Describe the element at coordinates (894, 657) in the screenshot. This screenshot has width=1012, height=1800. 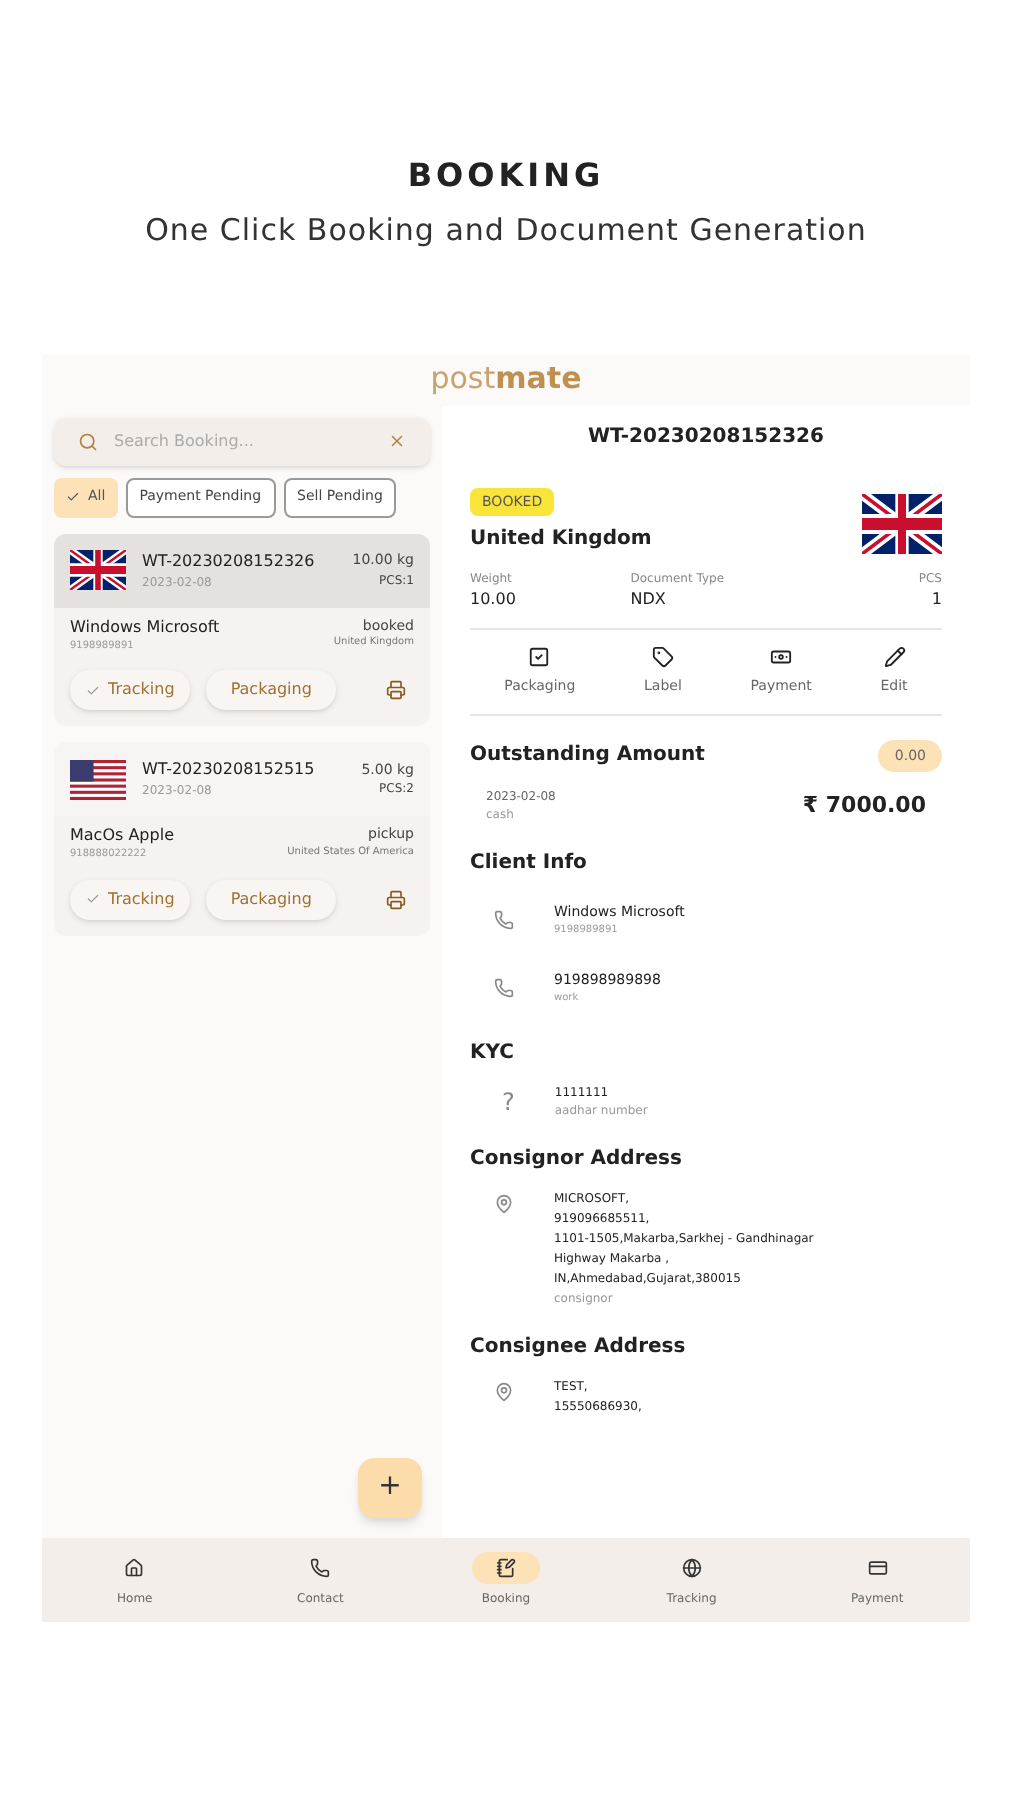
I see `pencil-icon` at that location.